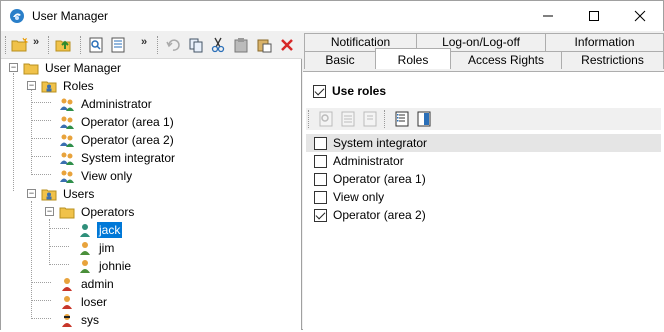  I want to click on up-folder-icon, so click(63, 46).